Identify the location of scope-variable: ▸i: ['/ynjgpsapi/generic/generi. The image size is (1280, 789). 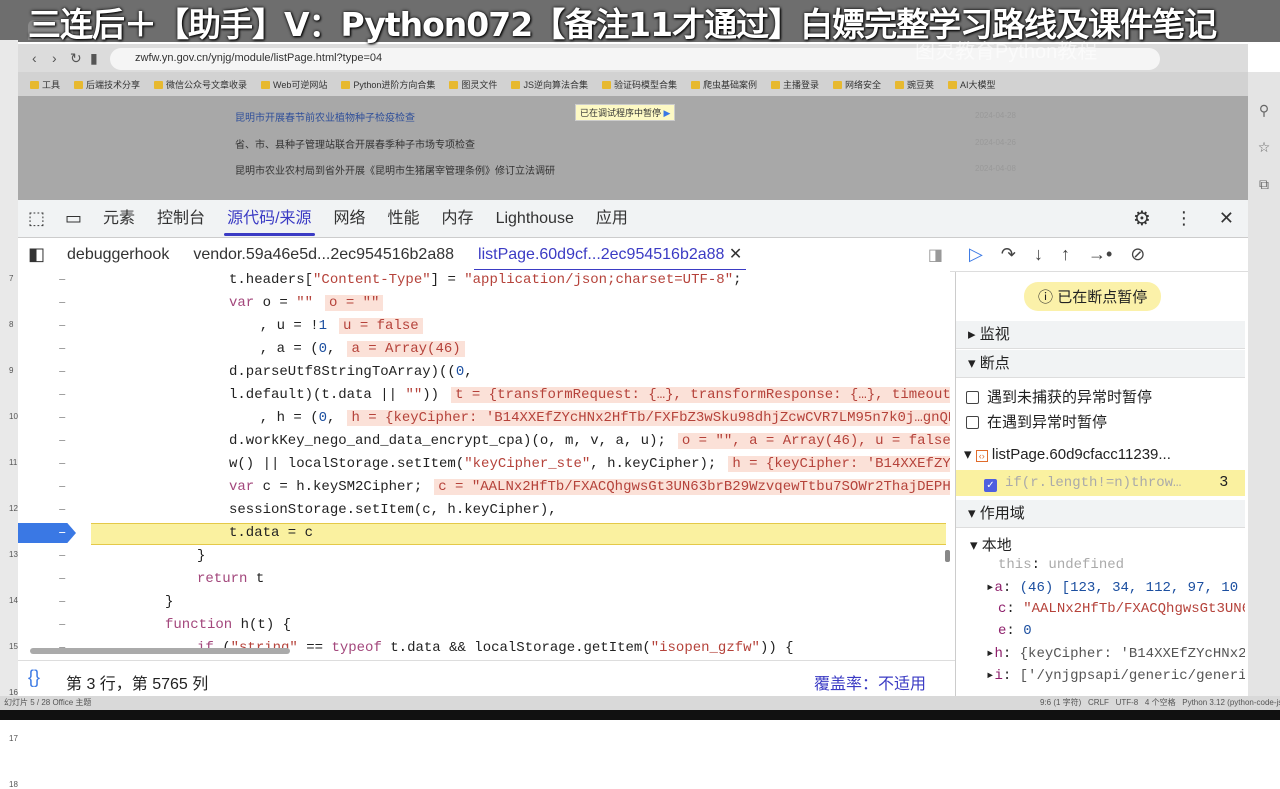
(1115, 675).